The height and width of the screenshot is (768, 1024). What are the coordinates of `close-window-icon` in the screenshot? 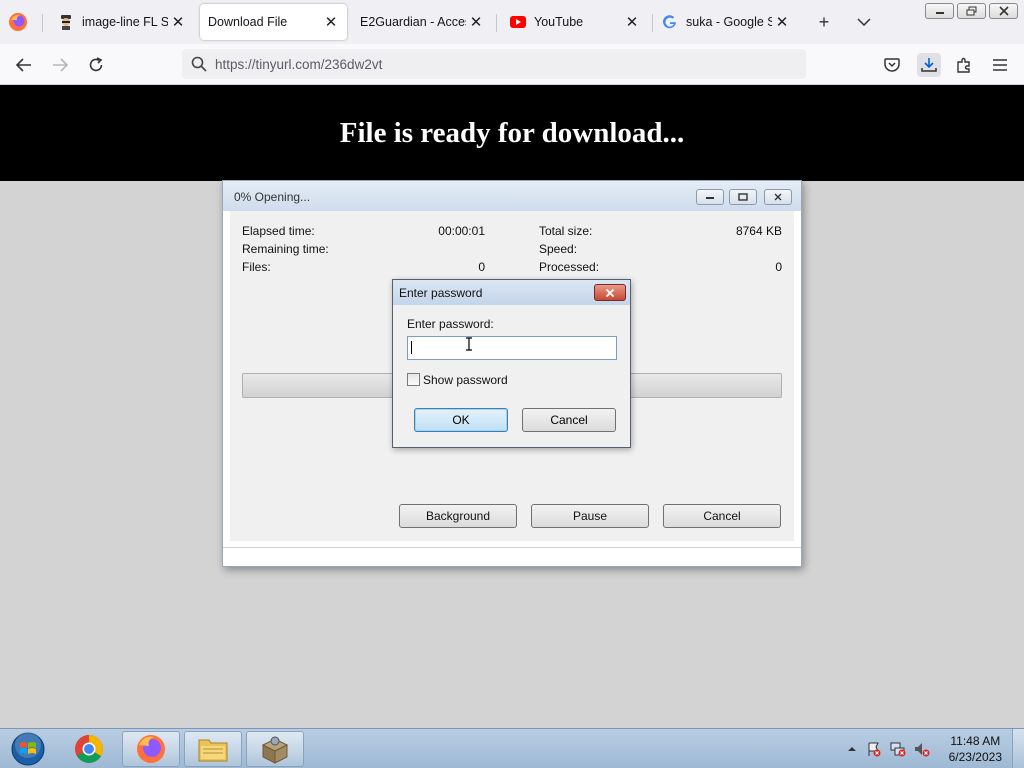 It's located at (1003, 11).